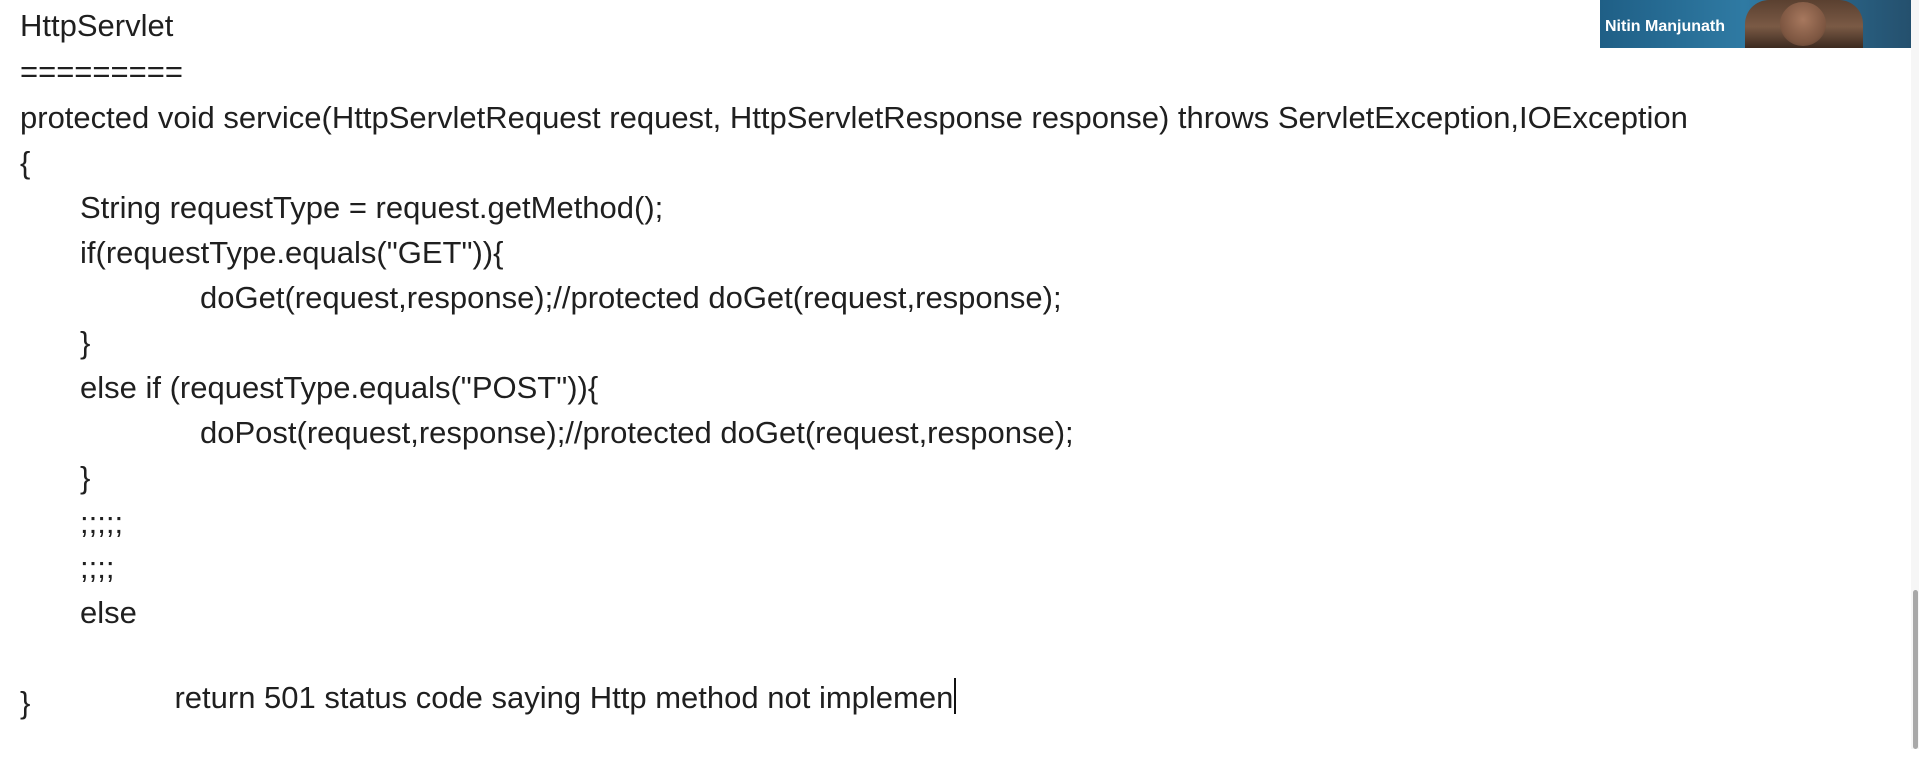 This screenshot has width=1919, height=758. Describe the element at coordinates (101, 523) in the screenshot. I see `code-line: ;;;;;` at that location.